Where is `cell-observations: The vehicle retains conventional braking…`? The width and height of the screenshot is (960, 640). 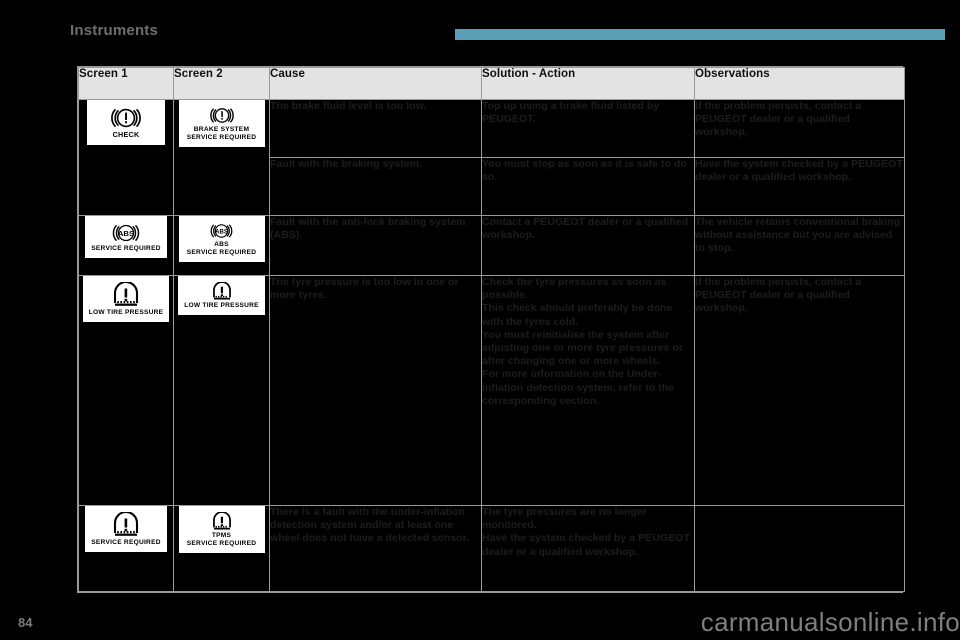
cell-observations: The vehicle retains conventional braking… is located at coordinates (799, 245).